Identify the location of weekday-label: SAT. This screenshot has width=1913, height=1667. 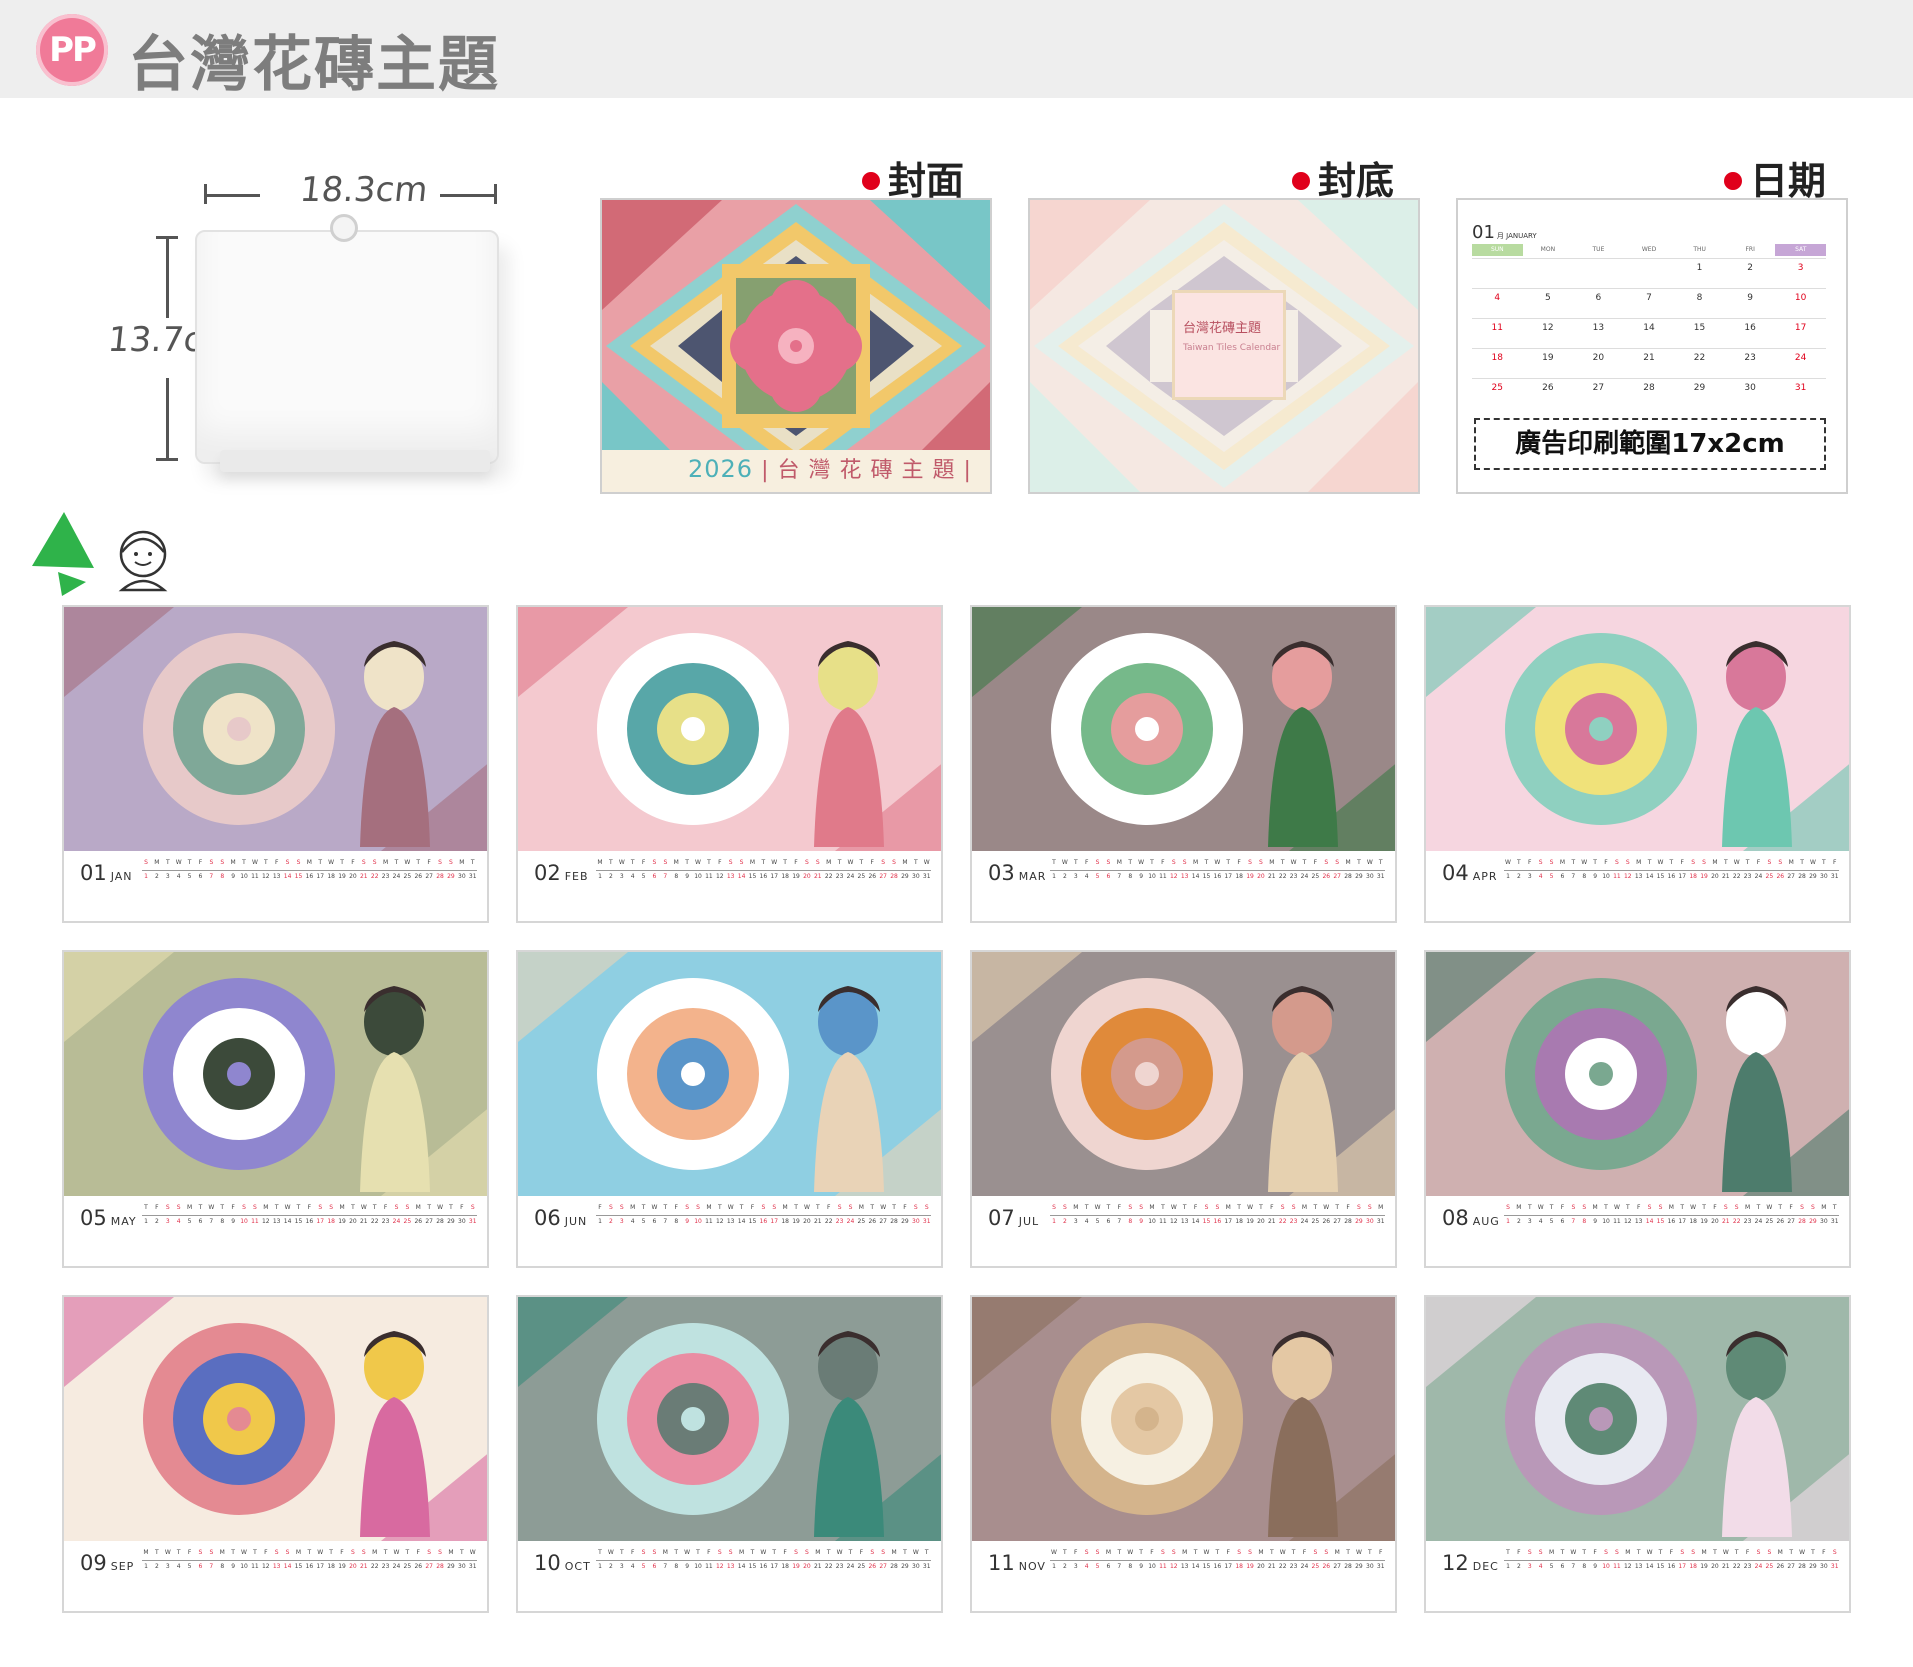
(1801, 250).